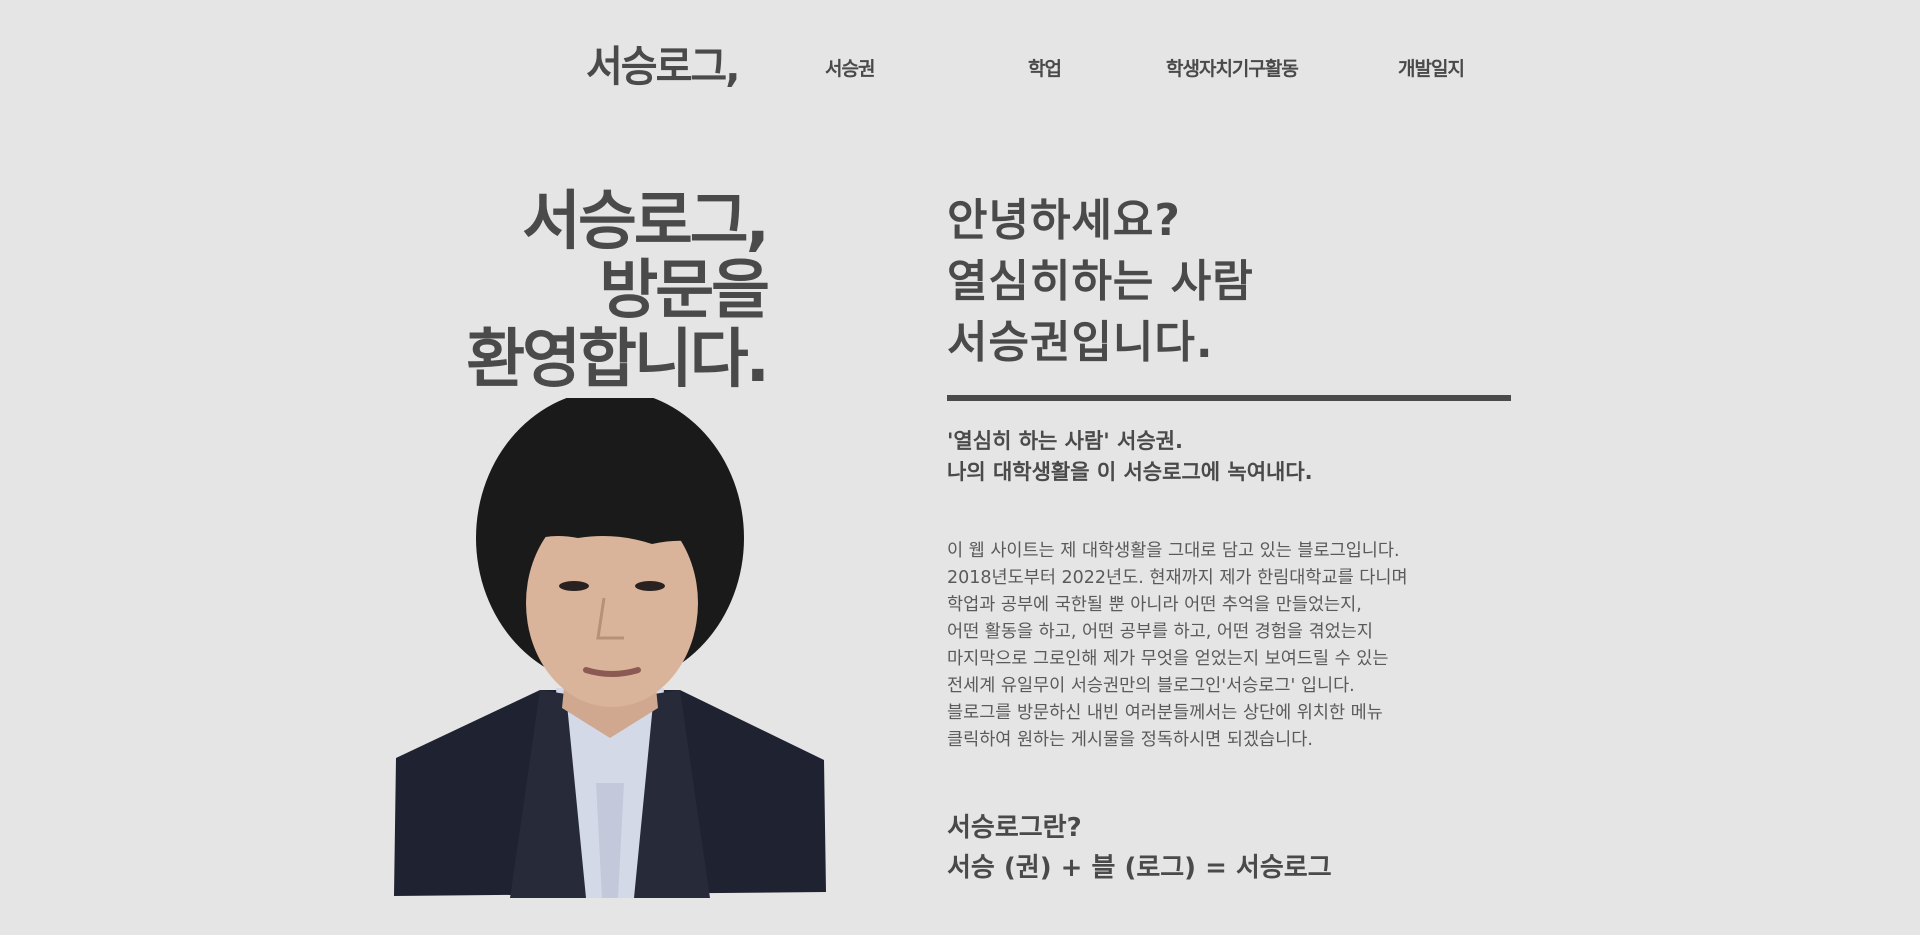  What do you see at coordinates (1014, 828) in the screenshot?
I see `definition-question: 서승로그란?` at bounding box center [1014, 828].